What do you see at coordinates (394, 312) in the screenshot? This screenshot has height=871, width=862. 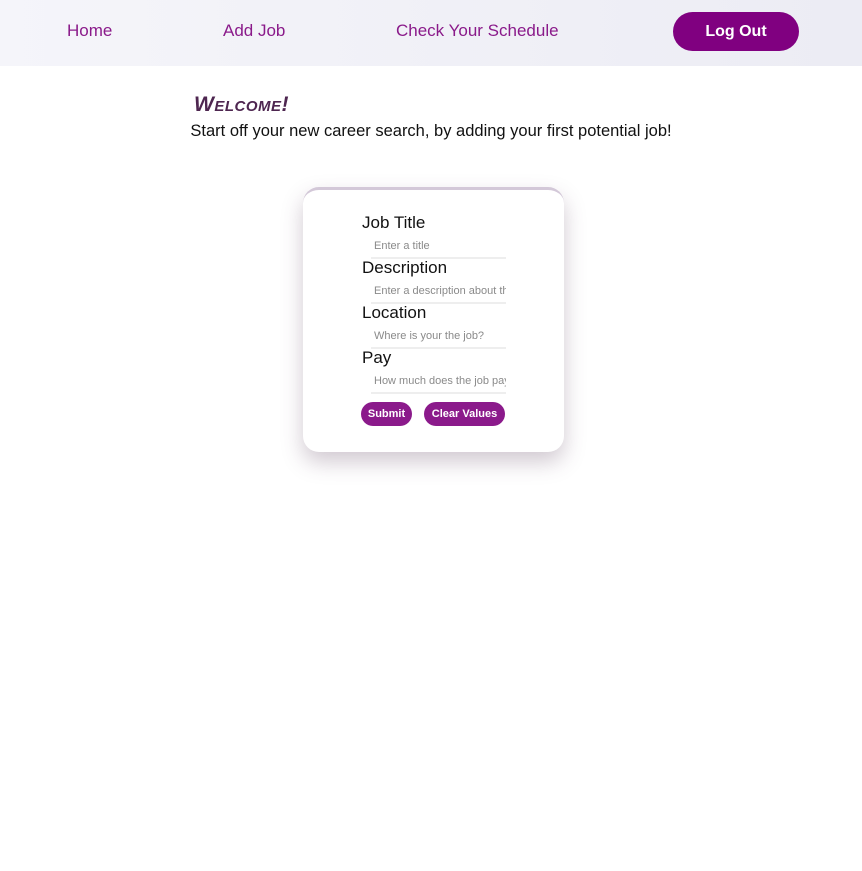 I see `location-label: Location` at bounding box center [394, 312].